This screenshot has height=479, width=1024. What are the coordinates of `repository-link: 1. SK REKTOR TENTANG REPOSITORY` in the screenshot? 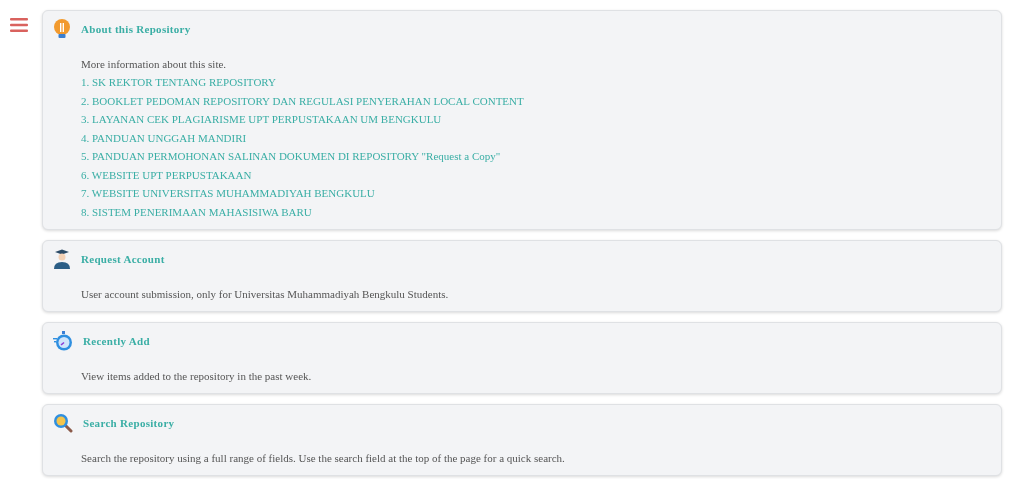 It's located at (178, 82).